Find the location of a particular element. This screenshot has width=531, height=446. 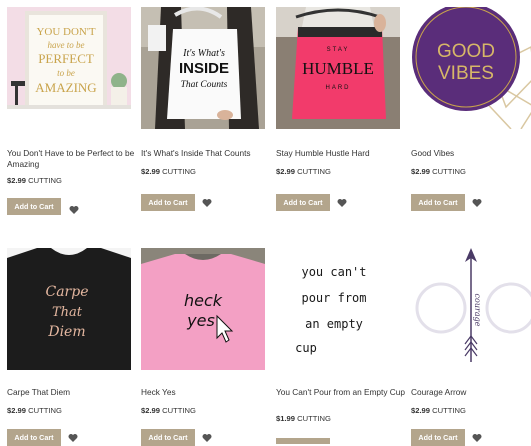

image-text: you can't is located at coordinates (333, 272).